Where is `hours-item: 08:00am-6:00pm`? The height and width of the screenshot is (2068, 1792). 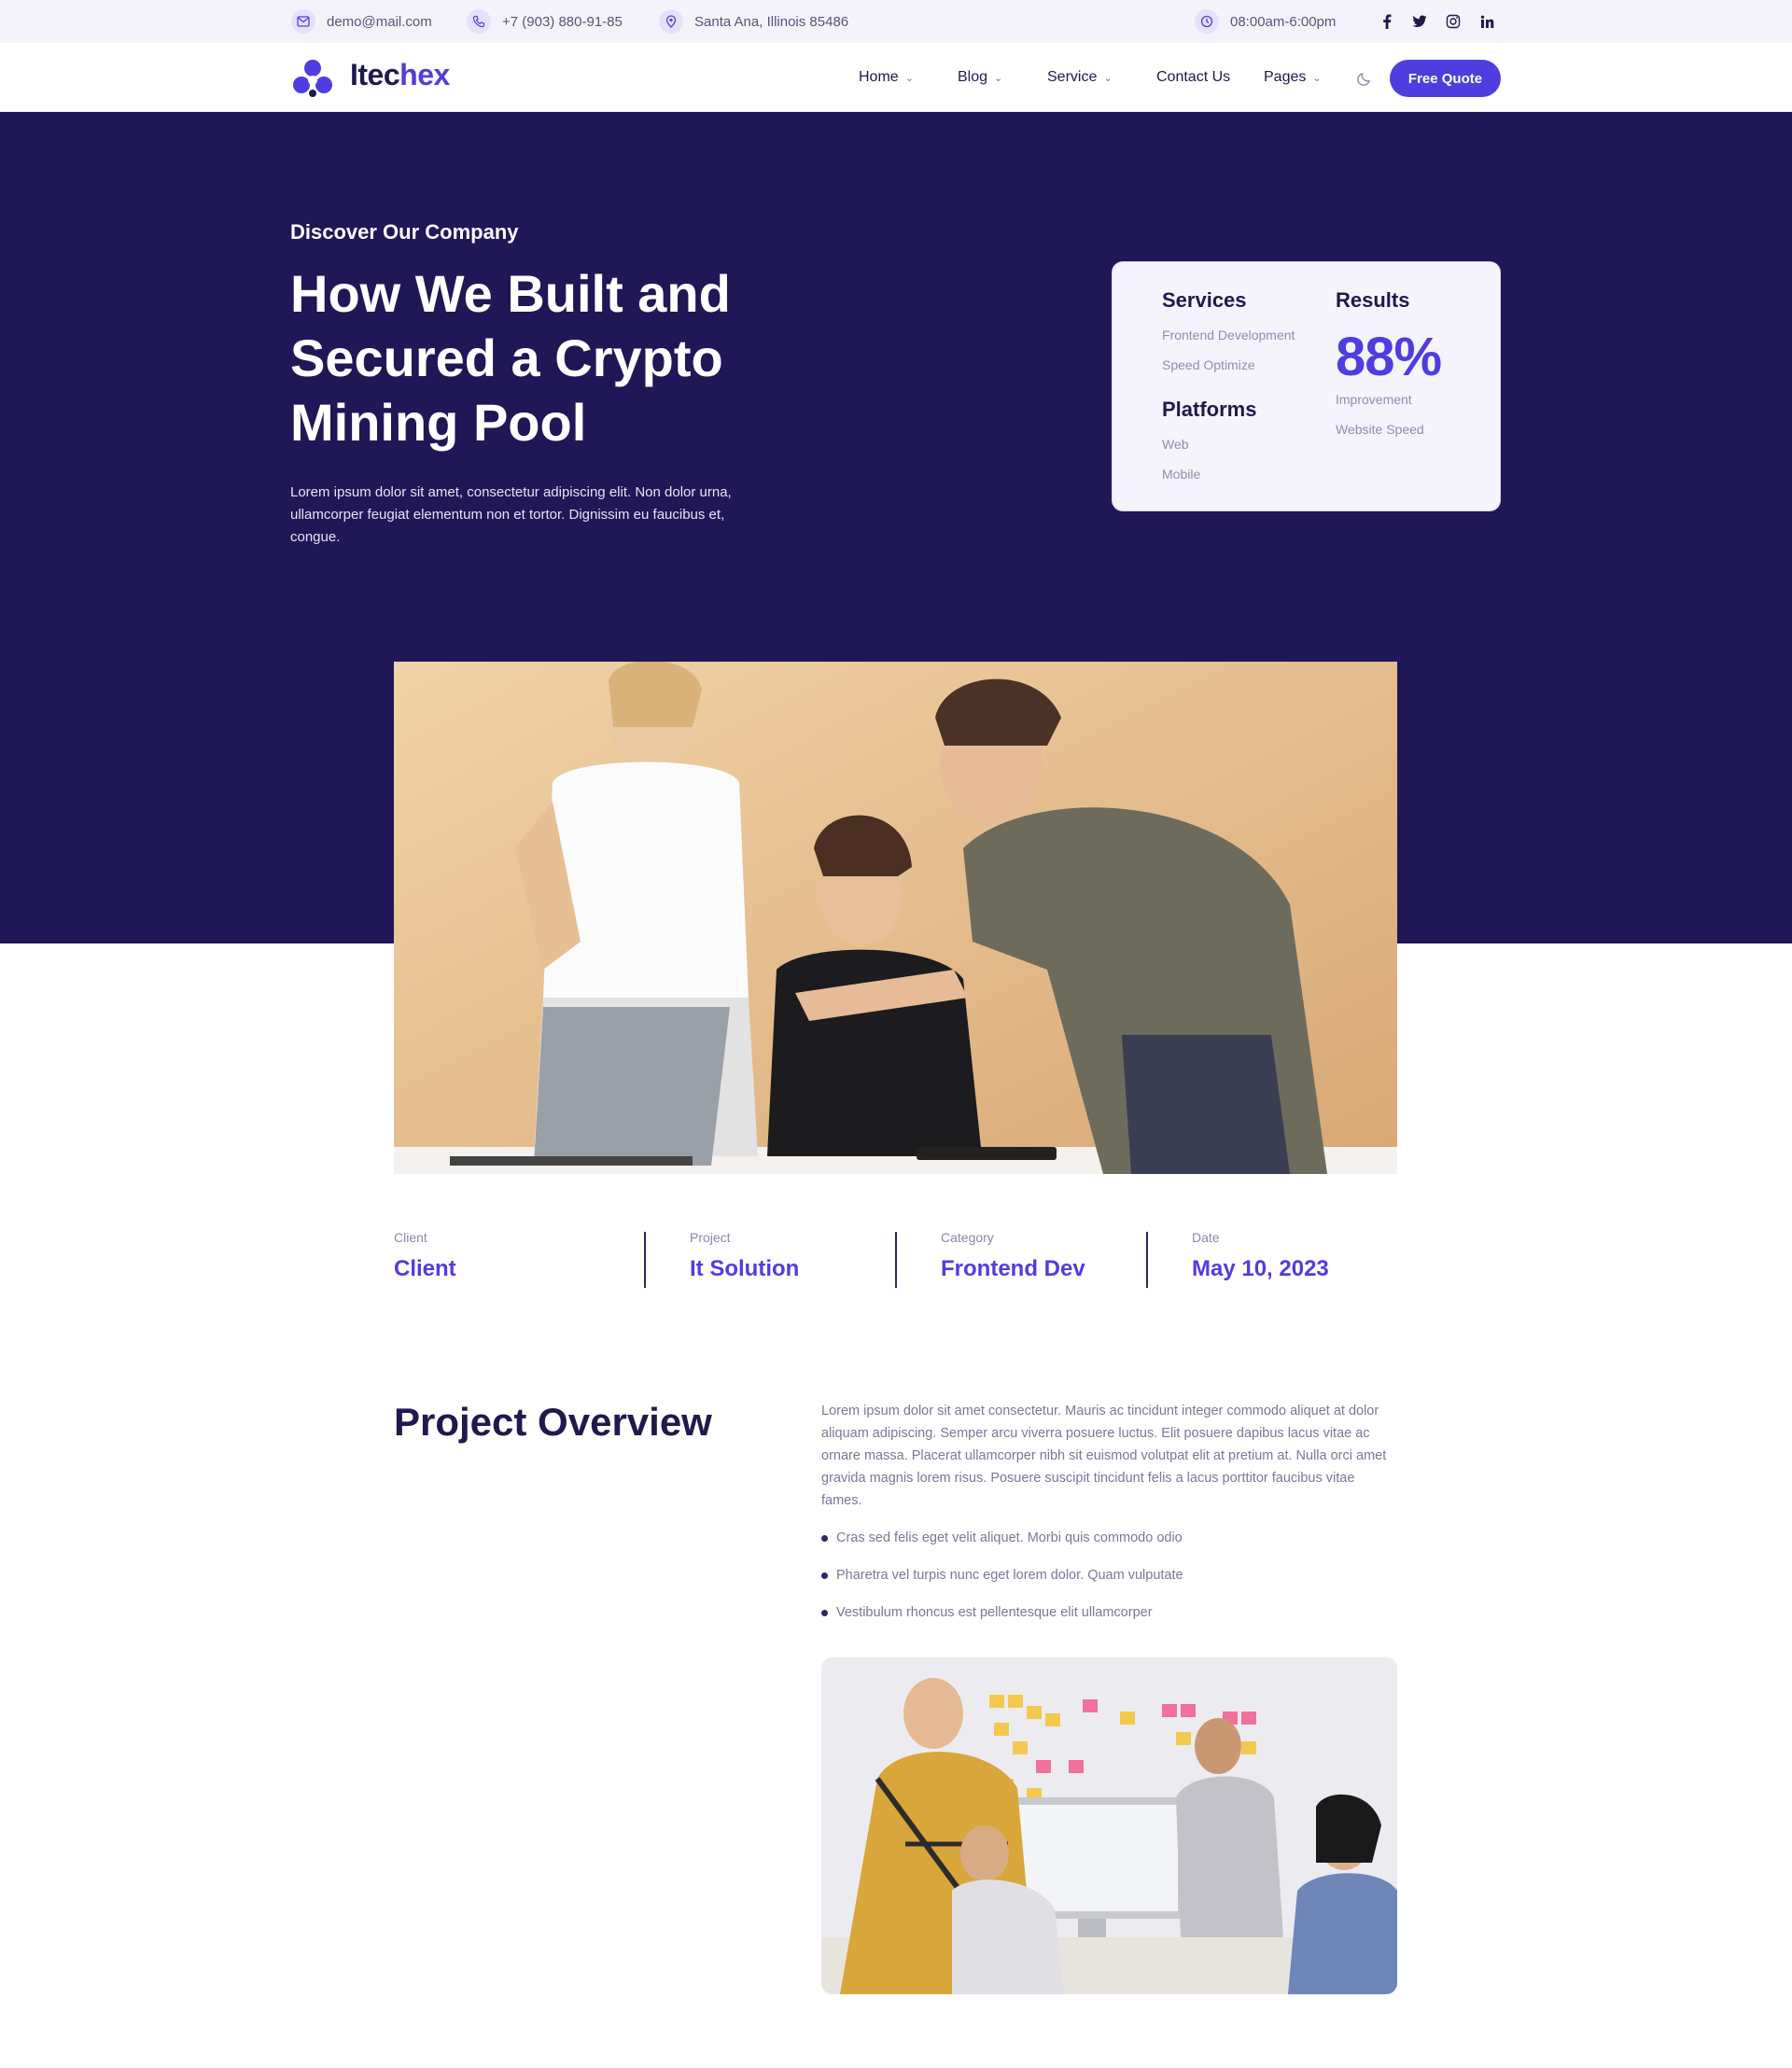 hours-item: 08:00am-6:00pm is located at coordinates (1265, 21).